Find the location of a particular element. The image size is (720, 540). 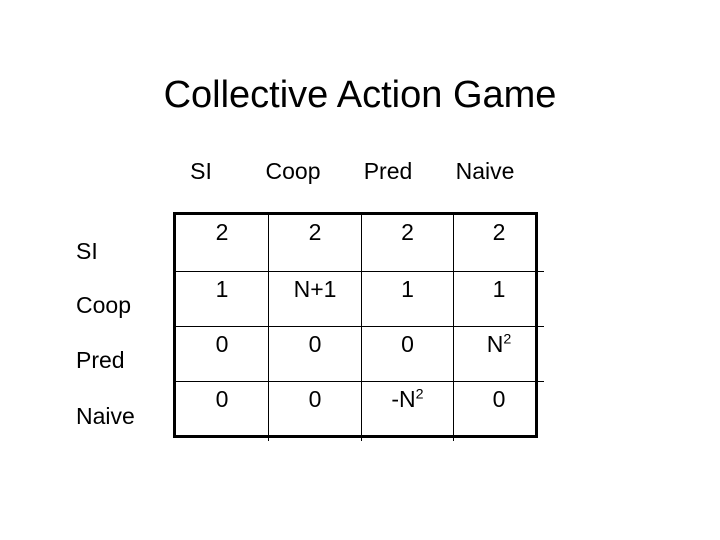

column-header-naive: Naive is located at coordinates (485, 171).